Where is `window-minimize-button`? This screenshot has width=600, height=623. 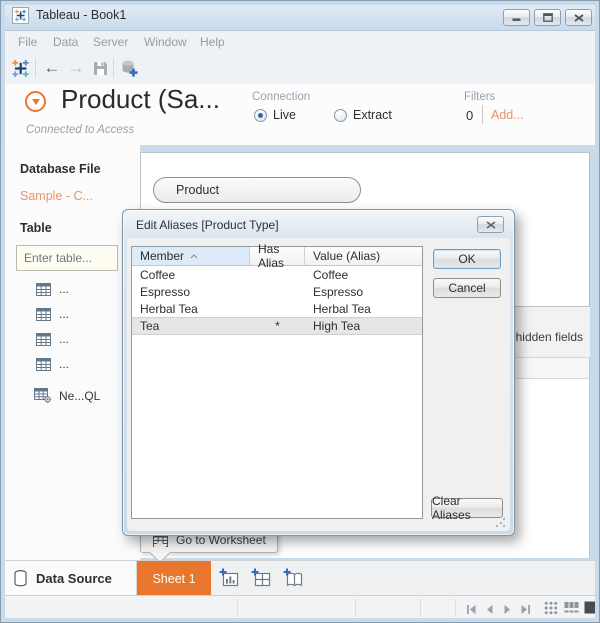
window-minimize-button is located at coordinates (516, 17).